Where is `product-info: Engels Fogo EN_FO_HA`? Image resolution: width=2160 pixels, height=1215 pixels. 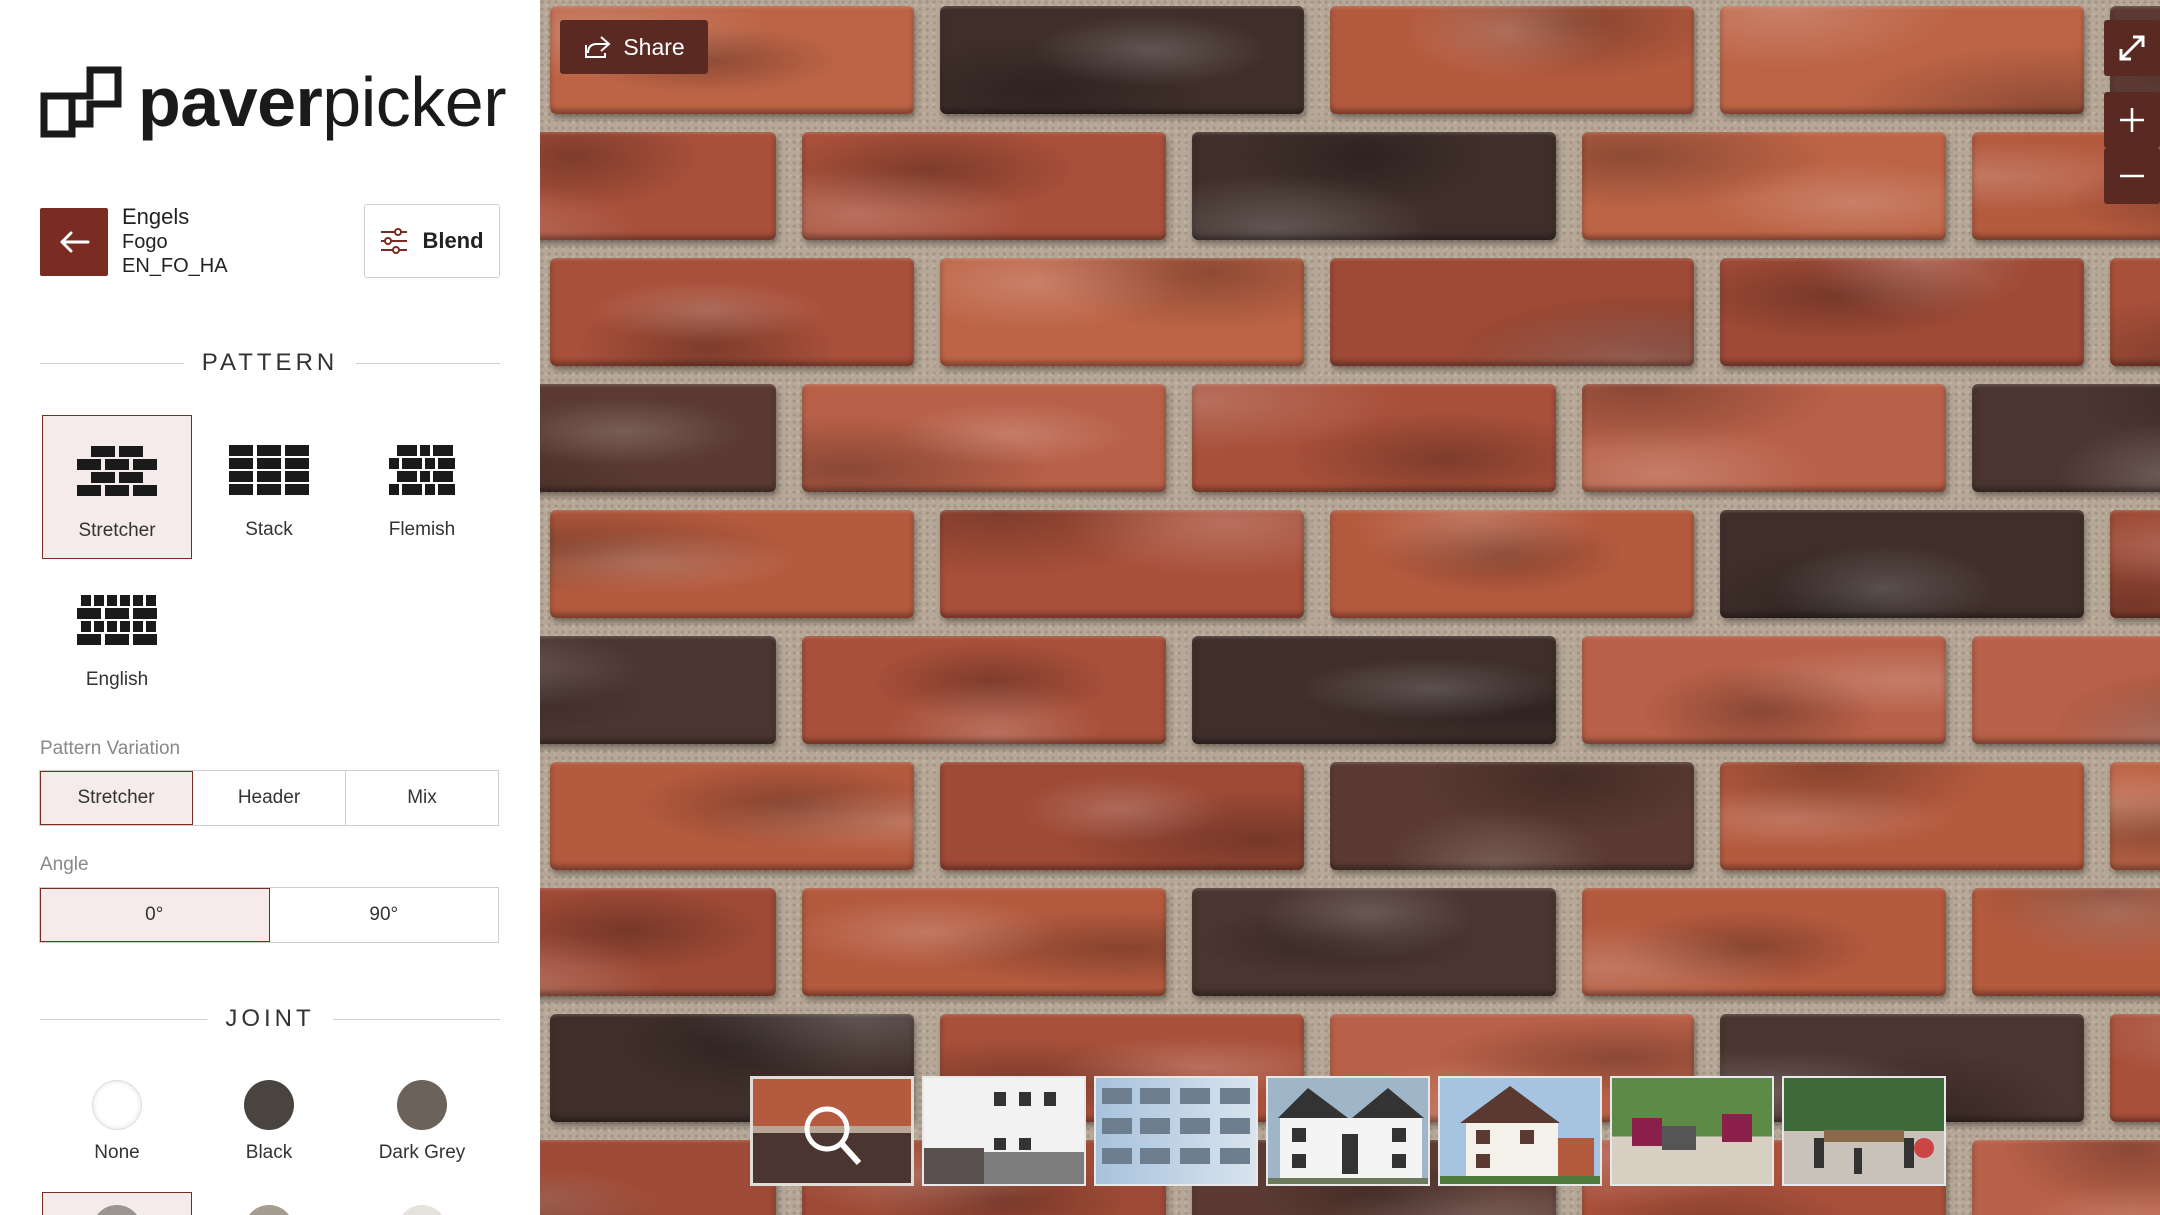 product-info: Engels Fogo EN_FO_HA is located at coordinates (175, 241).